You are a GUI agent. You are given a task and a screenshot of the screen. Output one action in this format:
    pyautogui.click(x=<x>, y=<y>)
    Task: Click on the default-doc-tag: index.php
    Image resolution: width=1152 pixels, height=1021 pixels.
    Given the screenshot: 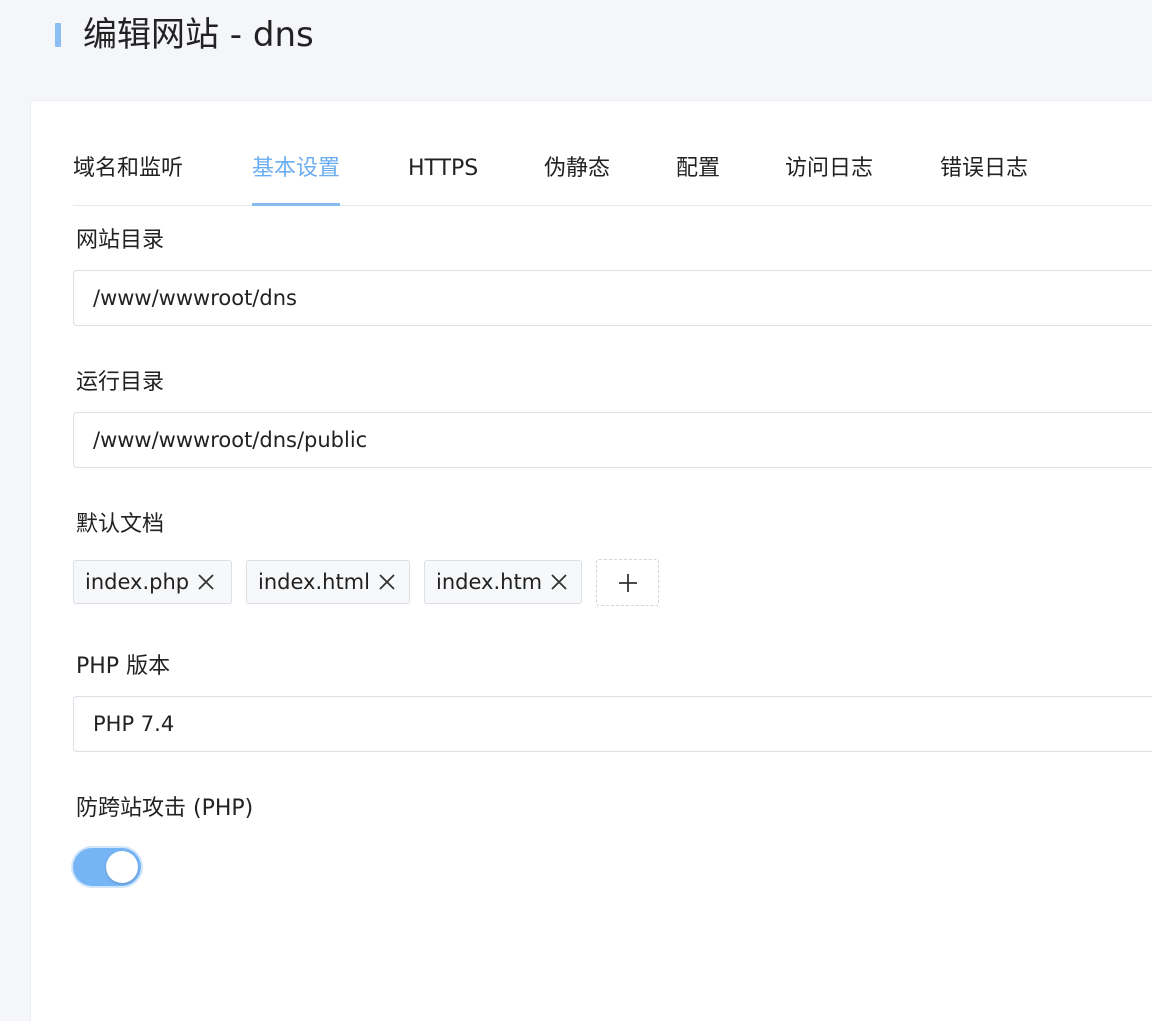 What is the action you would take?
    pyautogui.click(x=152, y=582)
    